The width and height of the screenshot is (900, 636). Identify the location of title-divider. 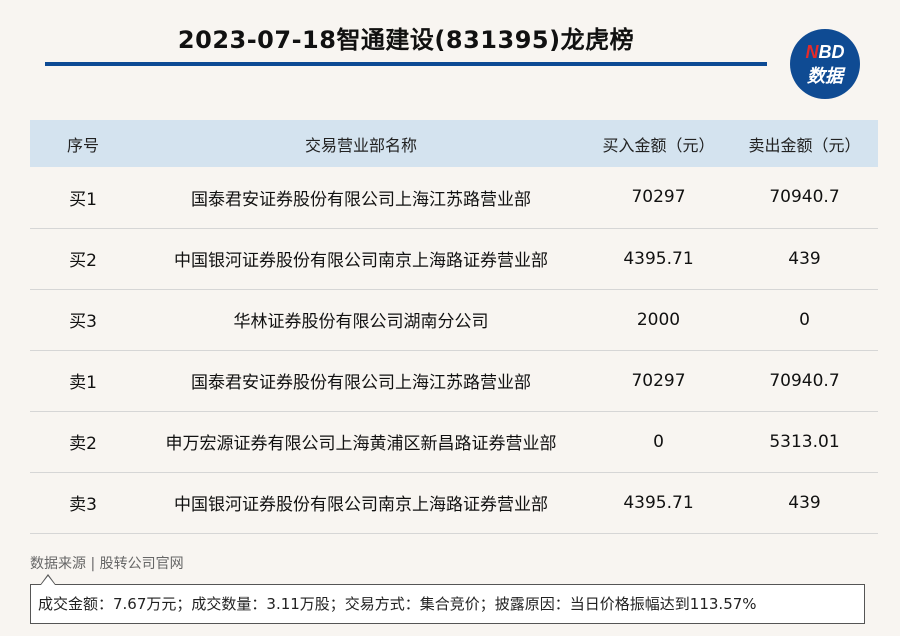
(406, 64).